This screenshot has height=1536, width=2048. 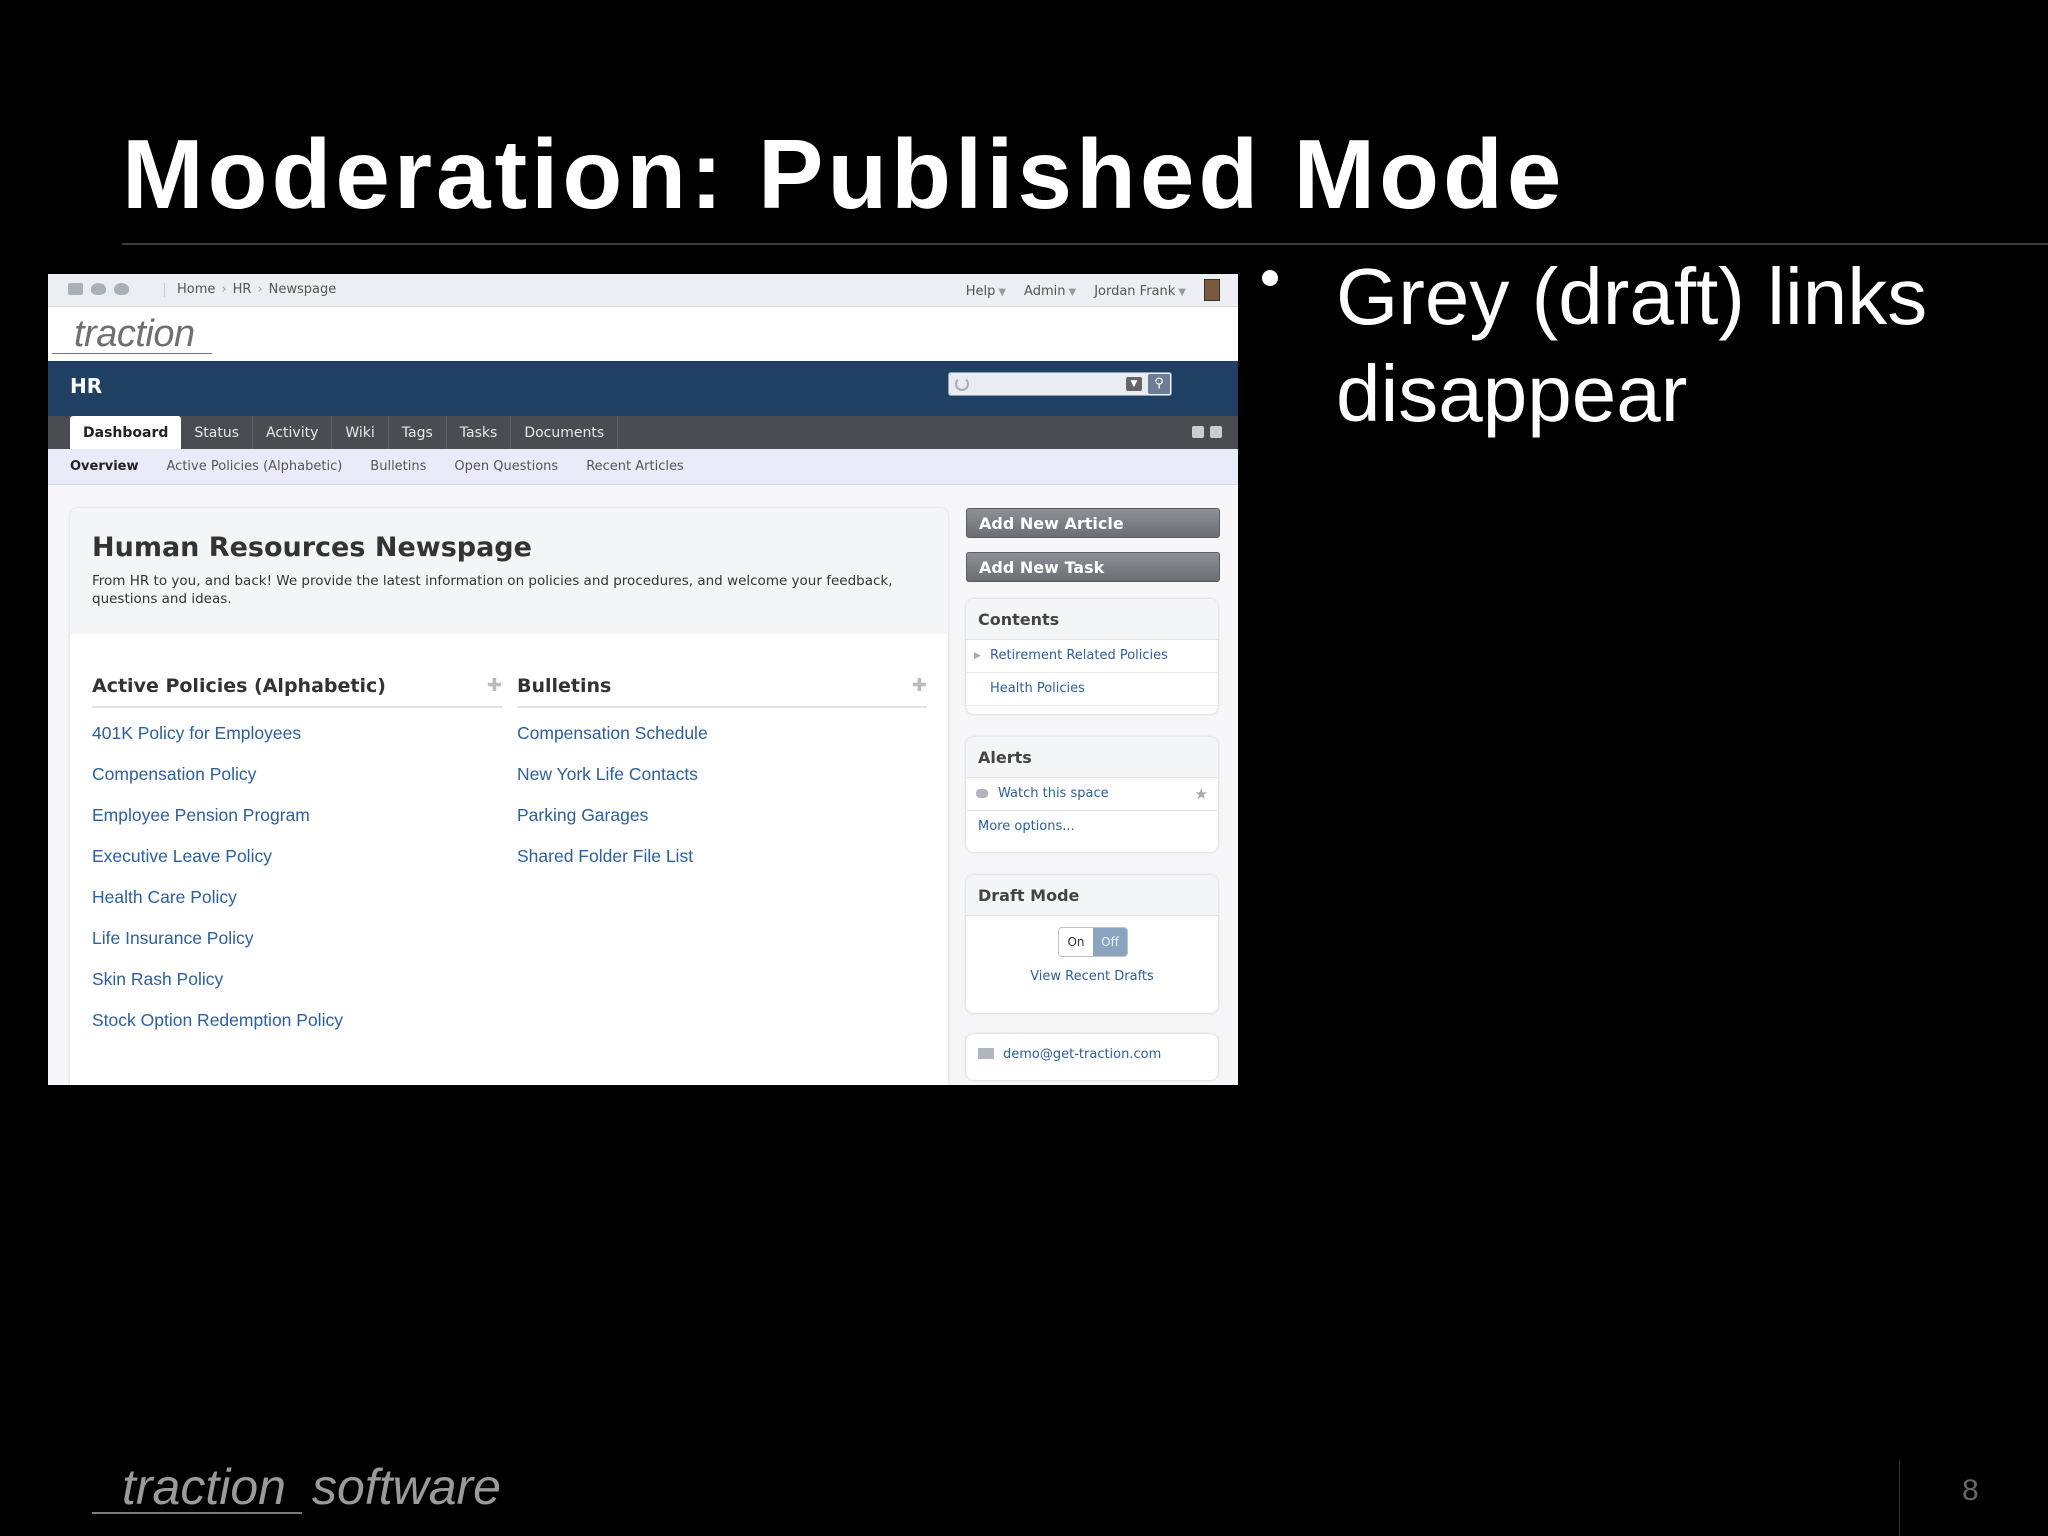 What do you see at coordinates (1092, 757) in the screenshot?
I see `alerts-heading: Alerts` at bounding box center [1092, 757].